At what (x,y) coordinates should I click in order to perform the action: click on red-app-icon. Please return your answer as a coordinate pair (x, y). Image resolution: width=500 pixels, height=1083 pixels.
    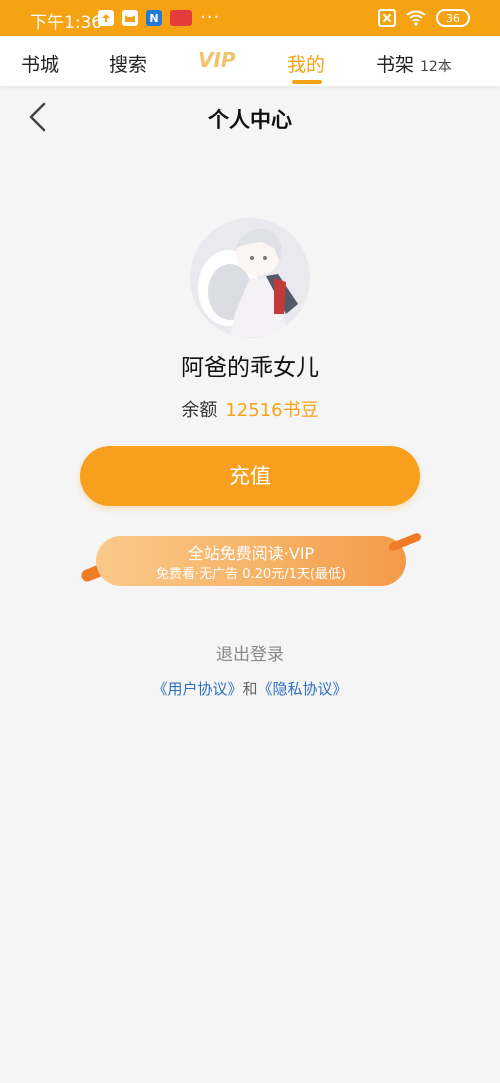
    Looking at the image, I should click on (181, 18).